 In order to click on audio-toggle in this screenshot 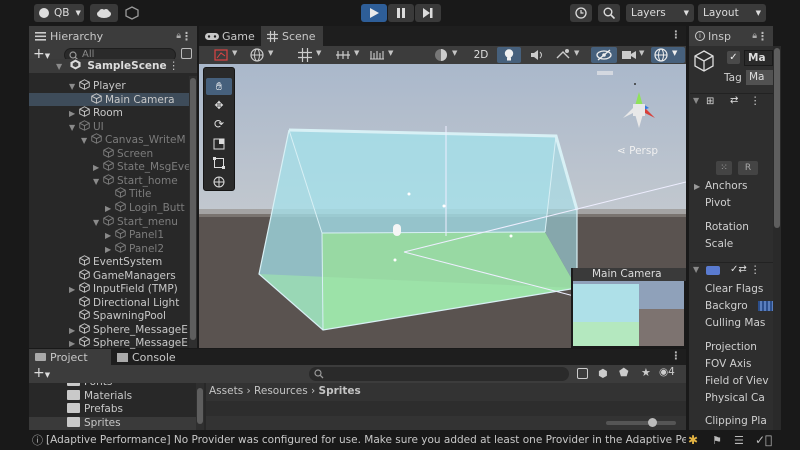, I will do `click(537, 55)`.